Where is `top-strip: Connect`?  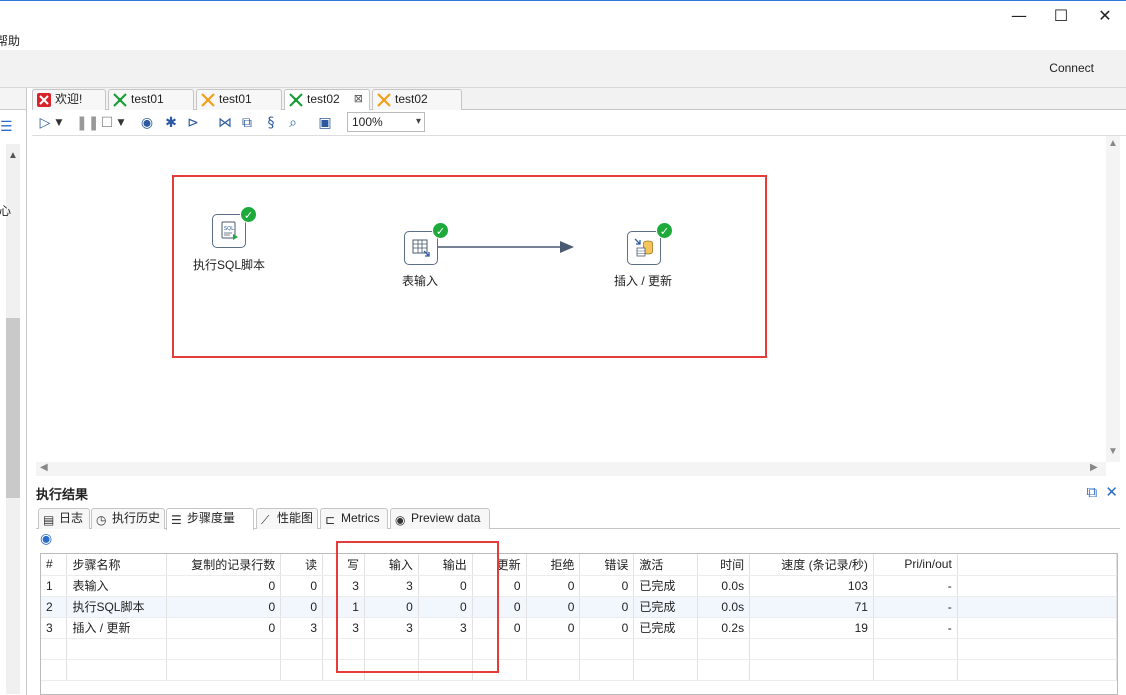
top-strip: Connect is located at coordinates (563, 69).